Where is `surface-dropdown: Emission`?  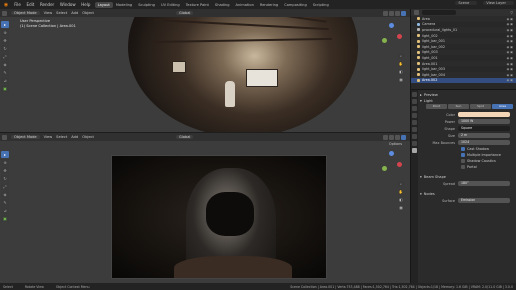
surface-dropdown: Emission is located at coordinates (484, 200).